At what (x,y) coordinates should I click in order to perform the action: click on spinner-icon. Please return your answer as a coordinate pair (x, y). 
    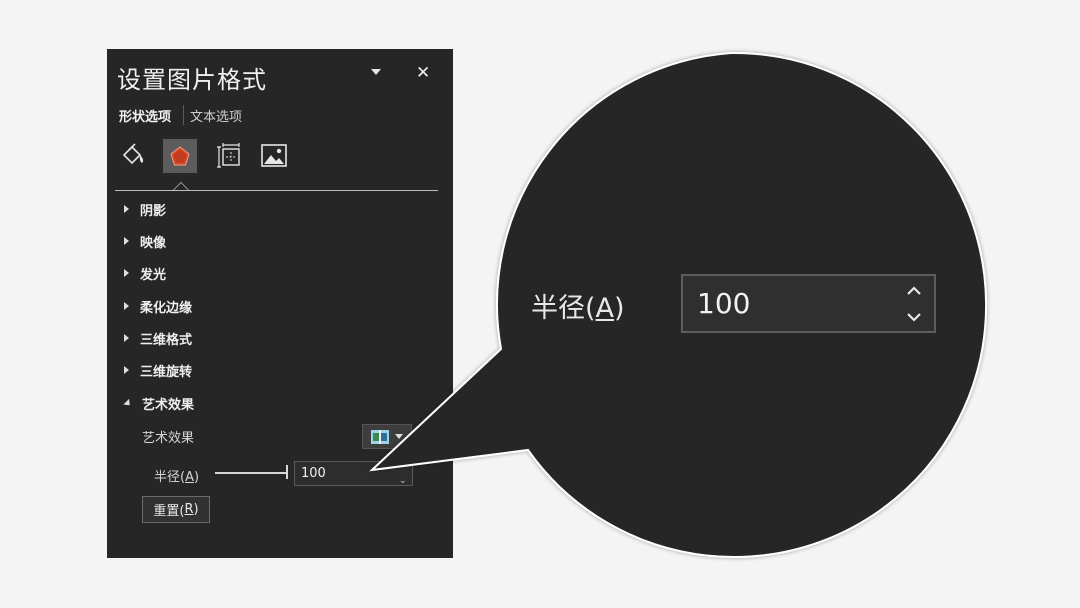
    Looking at the image, I should click on (914, 304).